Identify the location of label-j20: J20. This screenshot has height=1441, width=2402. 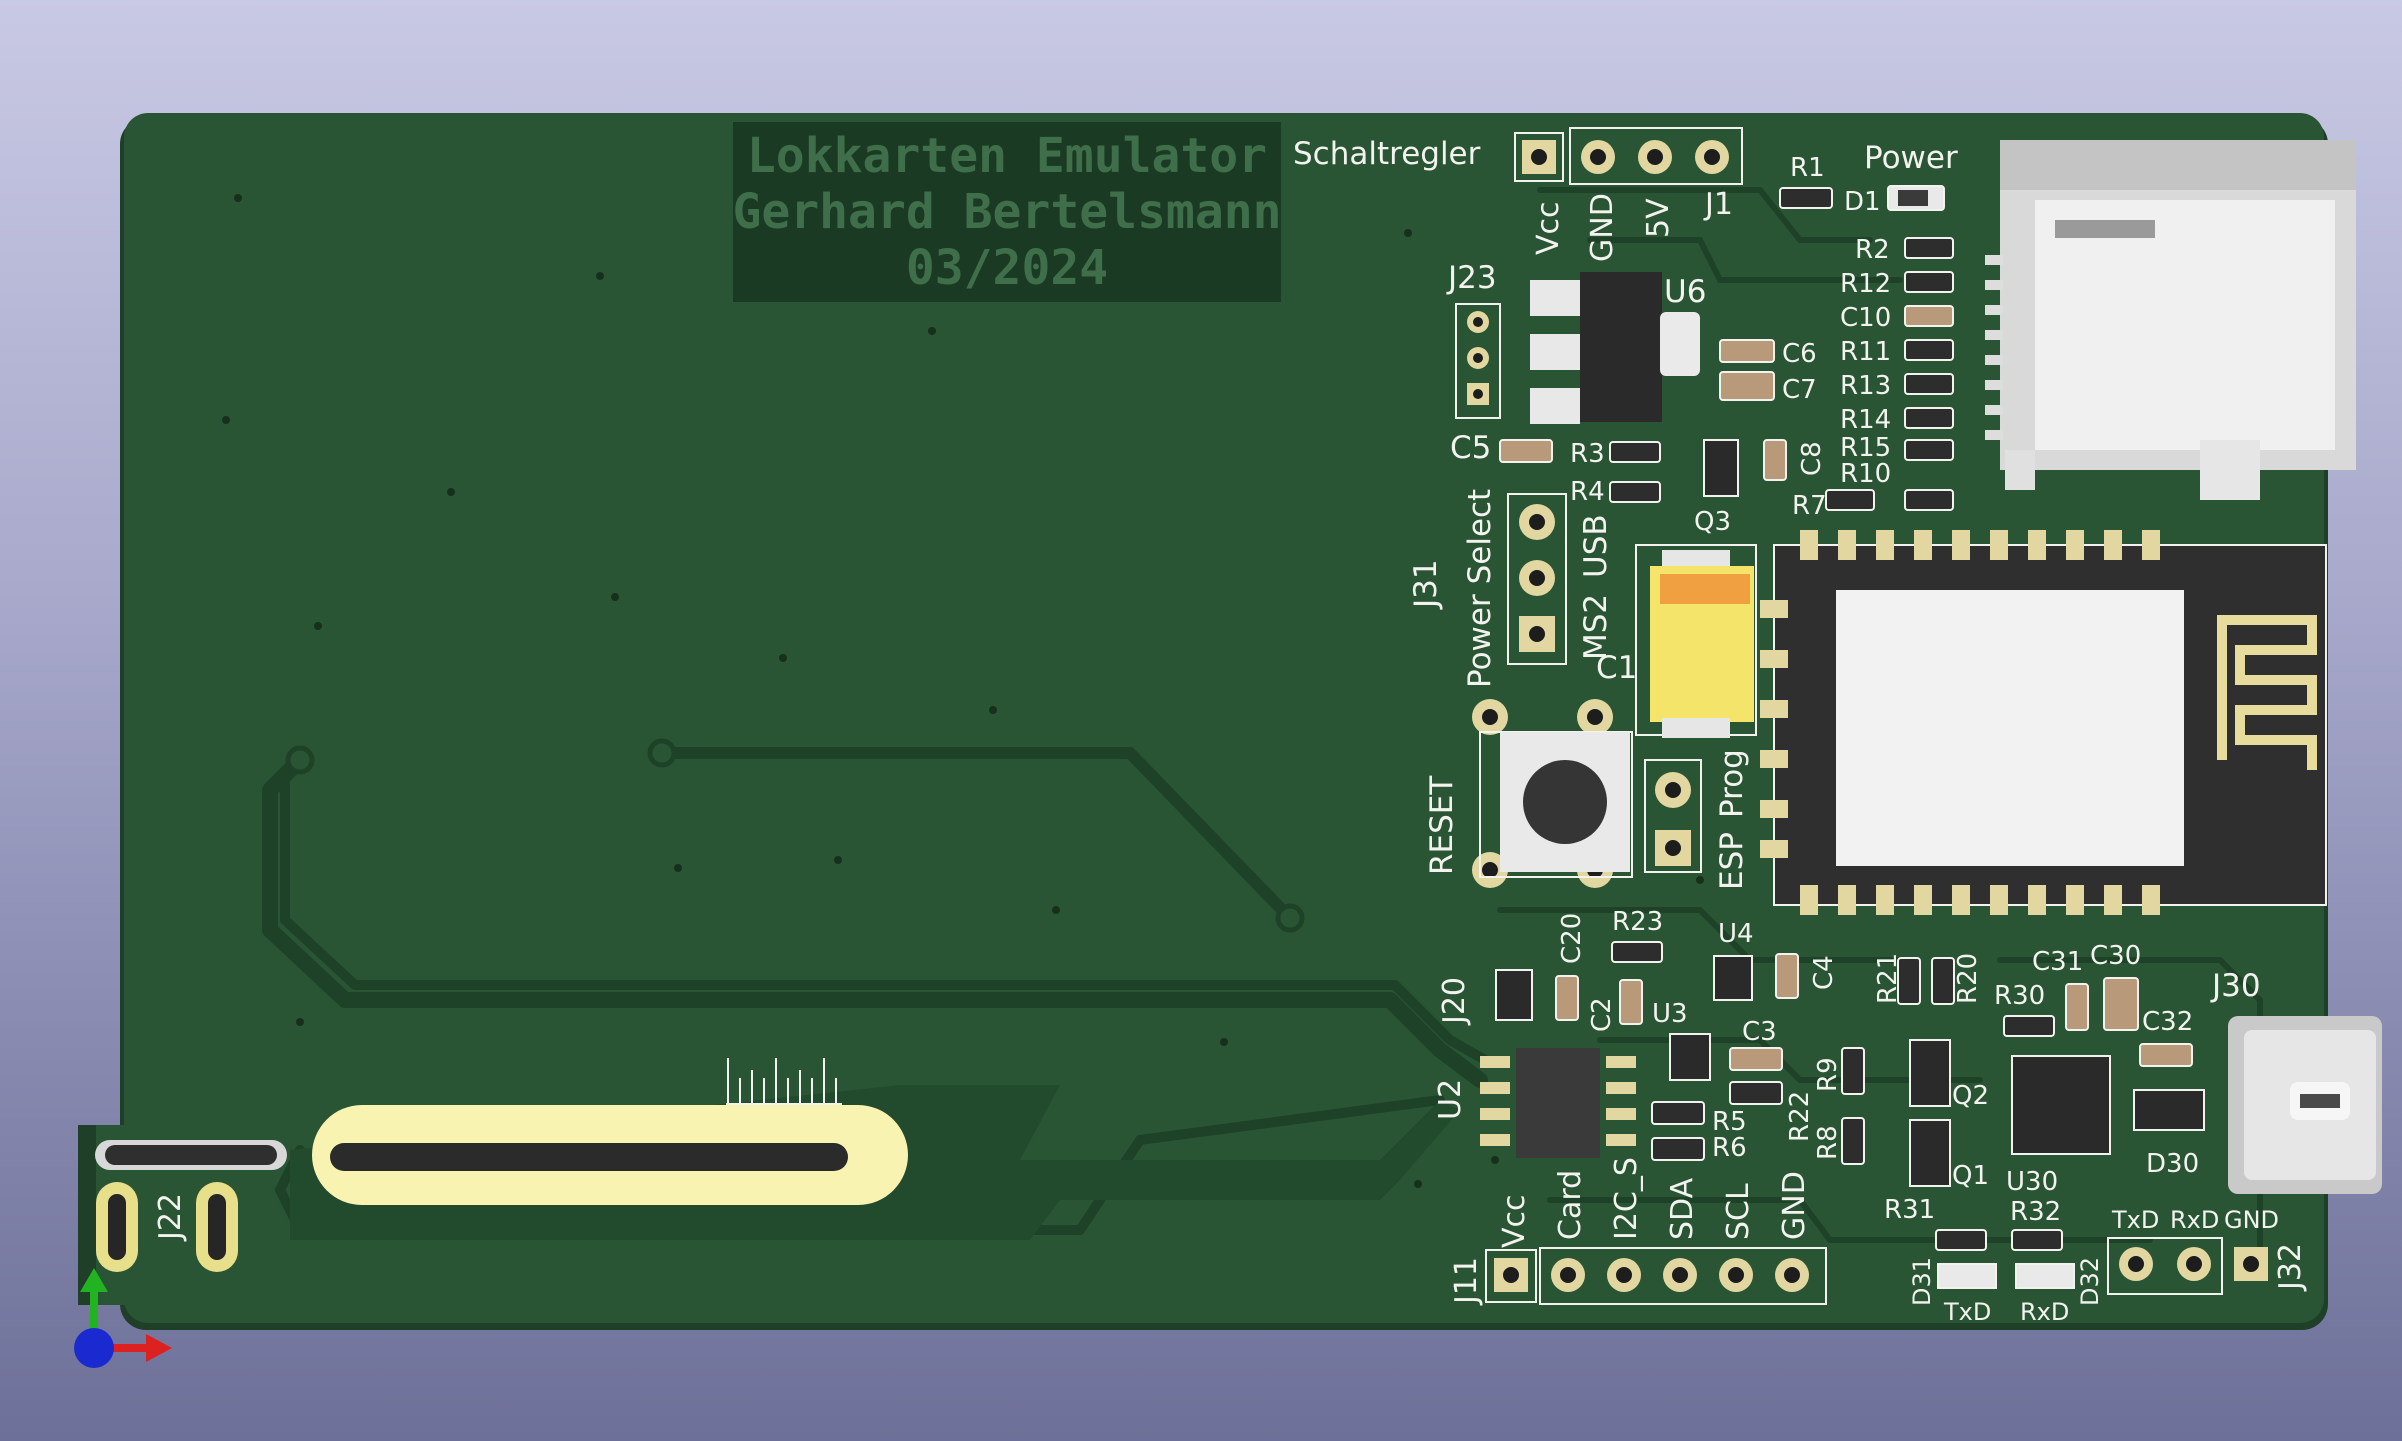
(1454, 1001).